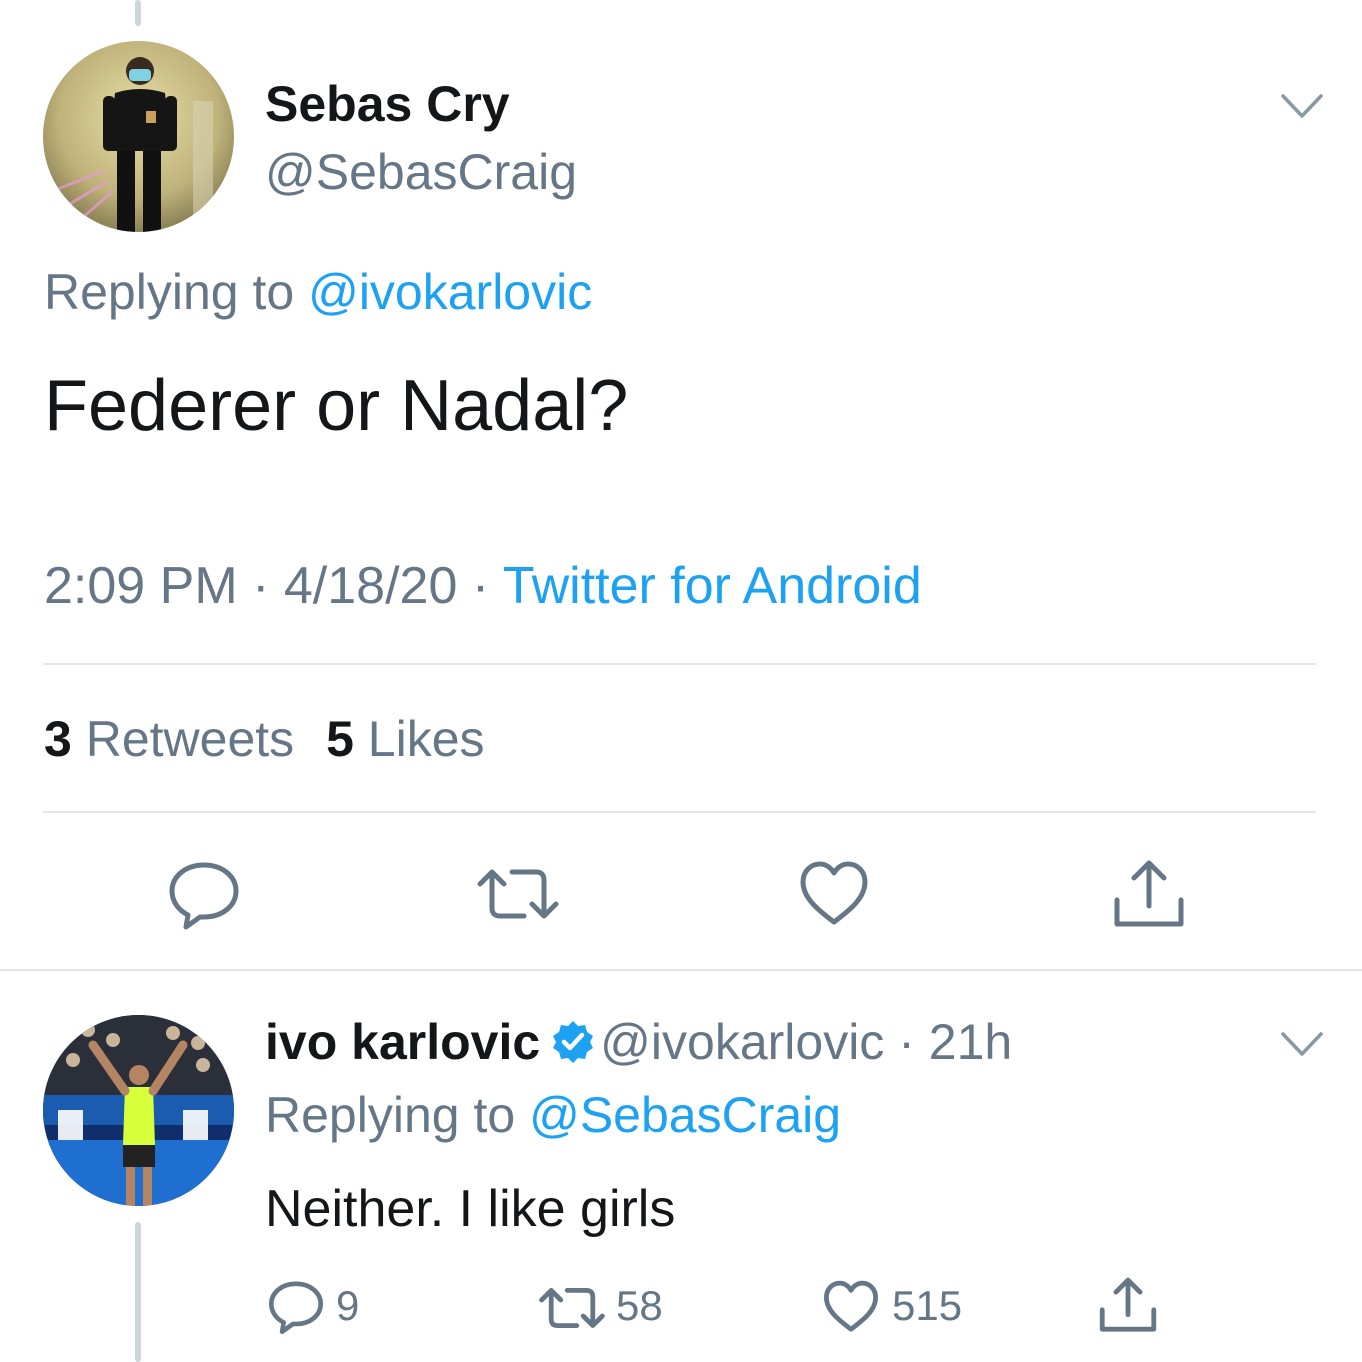 This screenshot has width=1362, height=1362. What do you see at coordinates (470, 1209) in the screenshot?
I see `tweet-text: Neither. I like girls` at bounding box center [470, 1209].